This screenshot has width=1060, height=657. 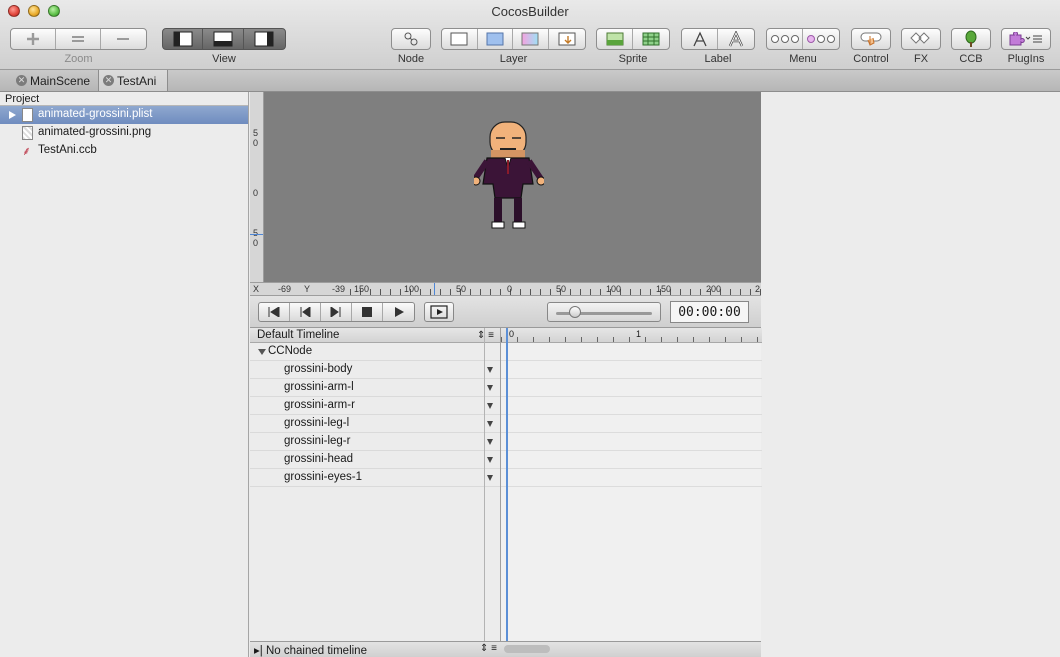 What do you see at coordinates (55, 80) in the screenshot?
I see `tab-mainscene: ✕ MainScene` at bounding box center [55, 80].